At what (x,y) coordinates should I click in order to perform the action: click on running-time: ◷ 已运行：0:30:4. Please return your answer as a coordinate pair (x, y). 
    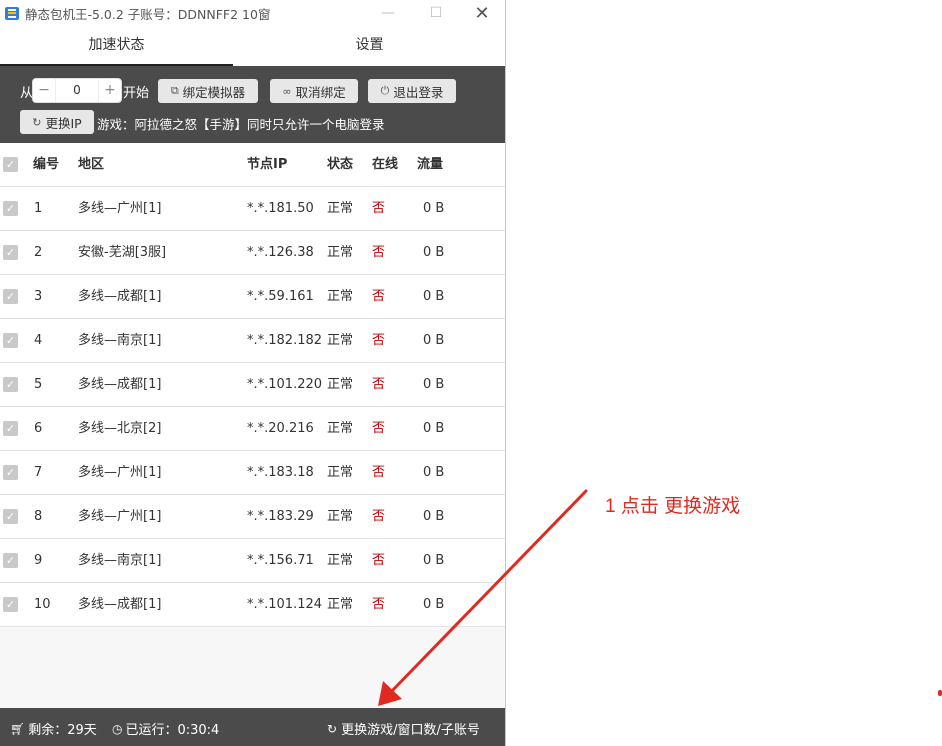
    Looking at the image, I should click on (166, 729).